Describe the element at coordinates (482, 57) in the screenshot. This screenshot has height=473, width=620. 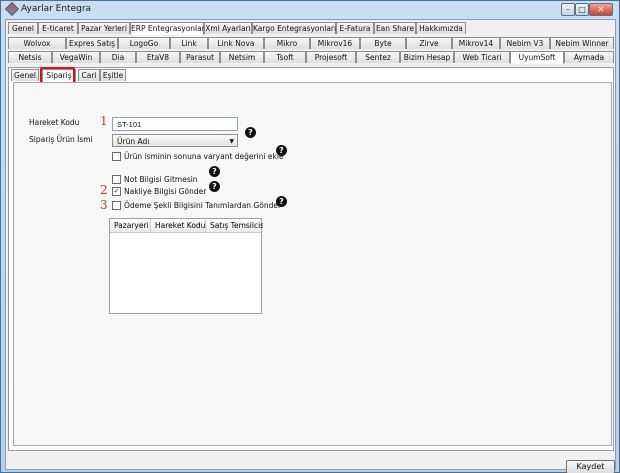
I see `tab-web-ticari: Web Ticari` at that location.